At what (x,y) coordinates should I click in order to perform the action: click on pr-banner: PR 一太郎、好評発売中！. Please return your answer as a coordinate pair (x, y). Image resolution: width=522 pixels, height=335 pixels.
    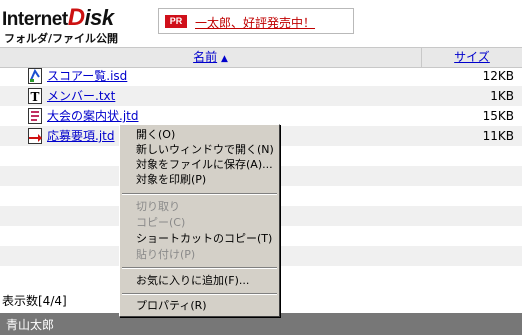
    Looking at the image, I should click on (256, 21).